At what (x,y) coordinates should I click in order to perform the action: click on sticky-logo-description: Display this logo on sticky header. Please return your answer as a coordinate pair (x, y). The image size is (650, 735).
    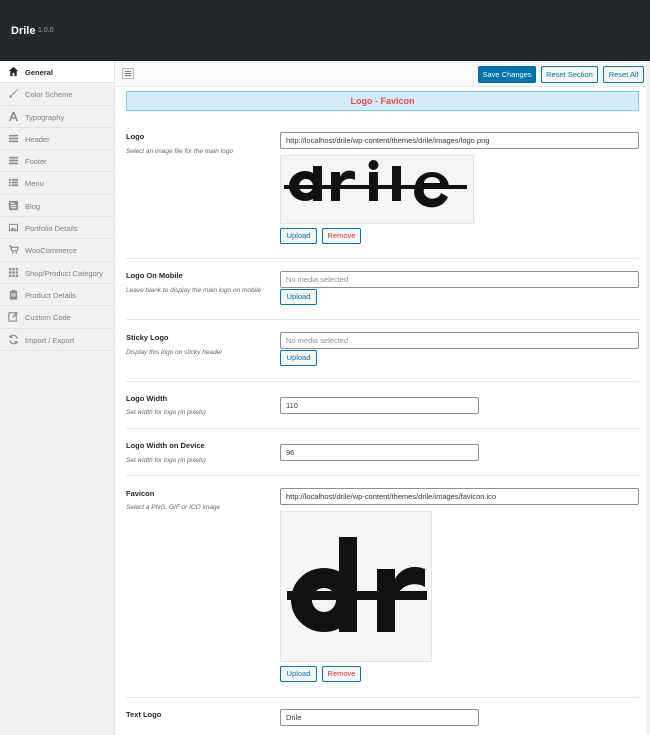
    Looking at the image, I should click on (174, 352).